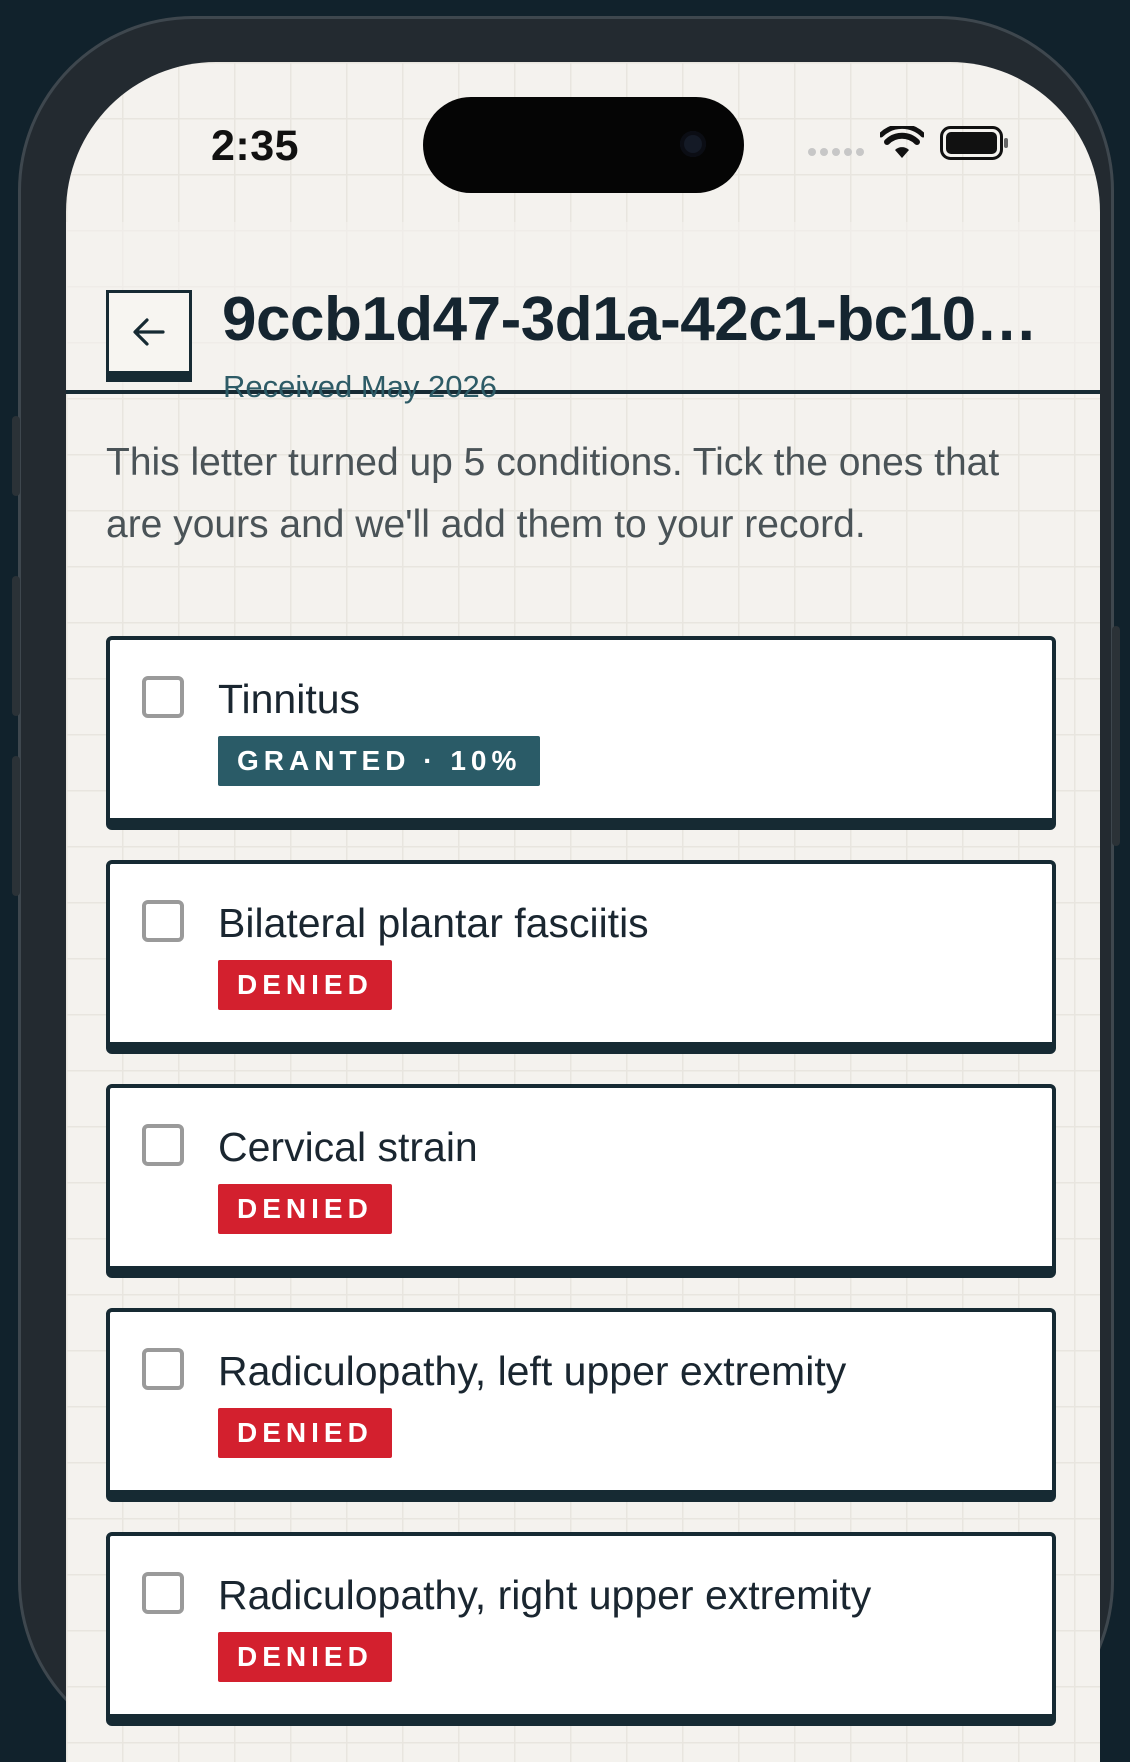  What do you see at coordinates (16, 456) in the screenshot?
I see `action-button` at bounding box center [16, 456].